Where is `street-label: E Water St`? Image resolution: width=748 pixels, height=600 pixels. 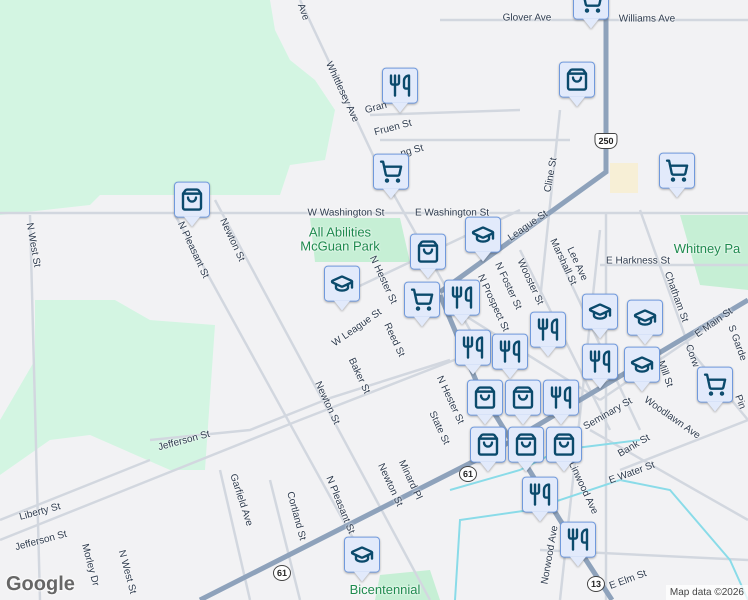 street-label: E Water St is located at coordinates (632, 473).